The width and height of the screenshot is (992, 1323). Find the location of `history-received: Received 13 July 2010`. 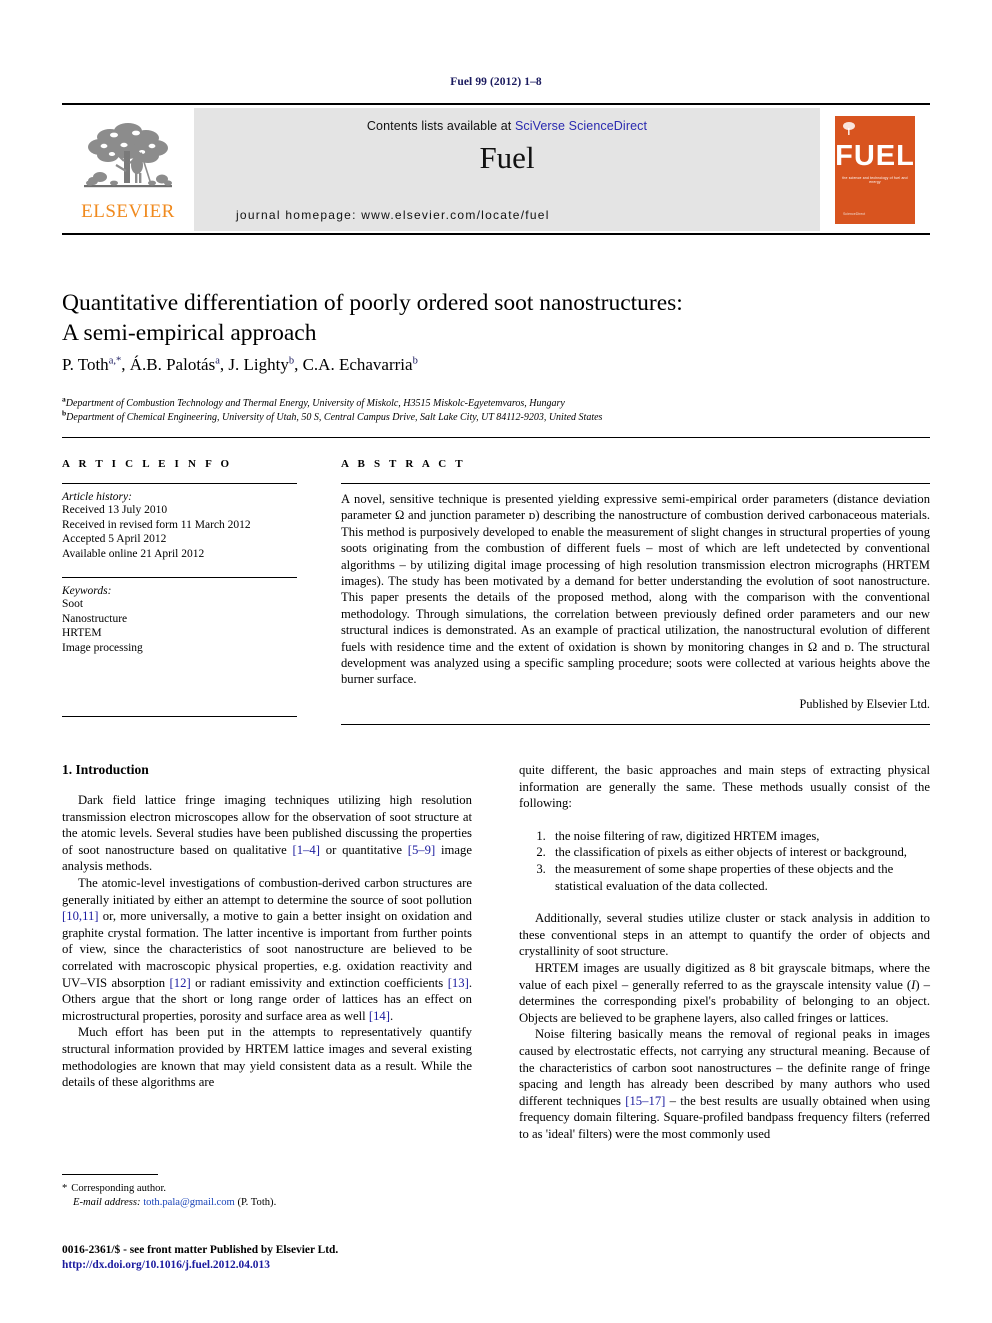

history-received: Received 13 July 2010 is located at coordinates (115, 510).